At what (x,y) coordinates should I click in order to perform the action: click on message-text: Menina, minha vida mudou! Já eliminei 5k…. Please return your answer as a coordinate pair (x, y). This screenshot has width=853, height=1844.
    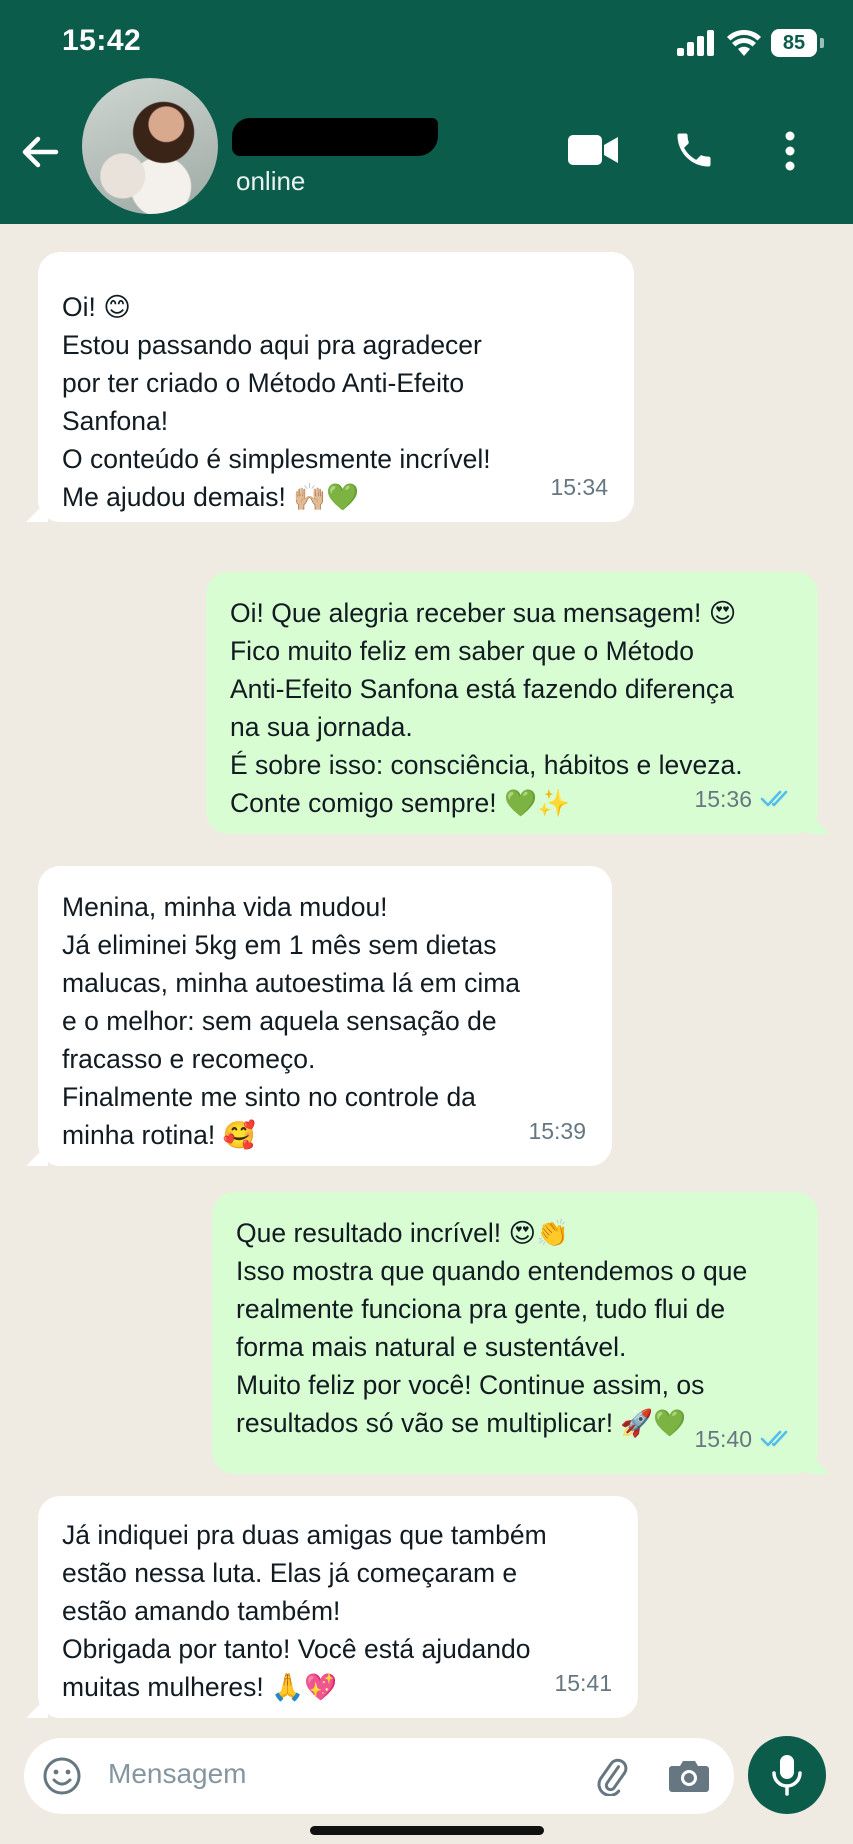
    Looking at the image, I should click on (291, 1021).